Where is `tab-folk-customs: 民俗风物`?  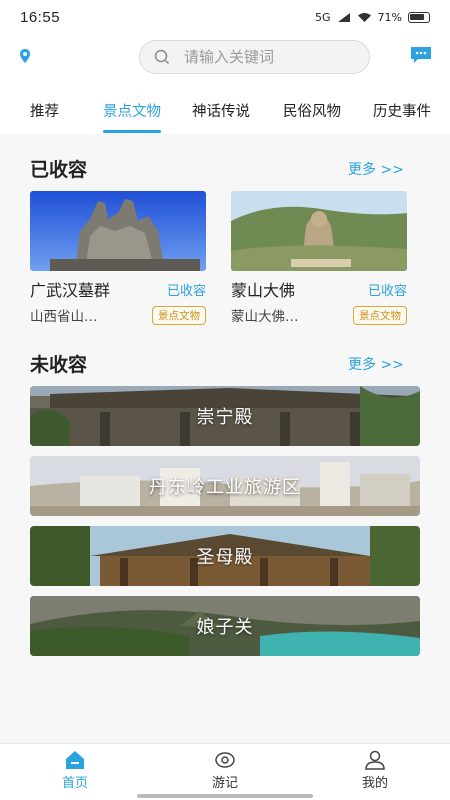 tab-folk-customs: 民俗风物 is located at coordinates (312, 110).